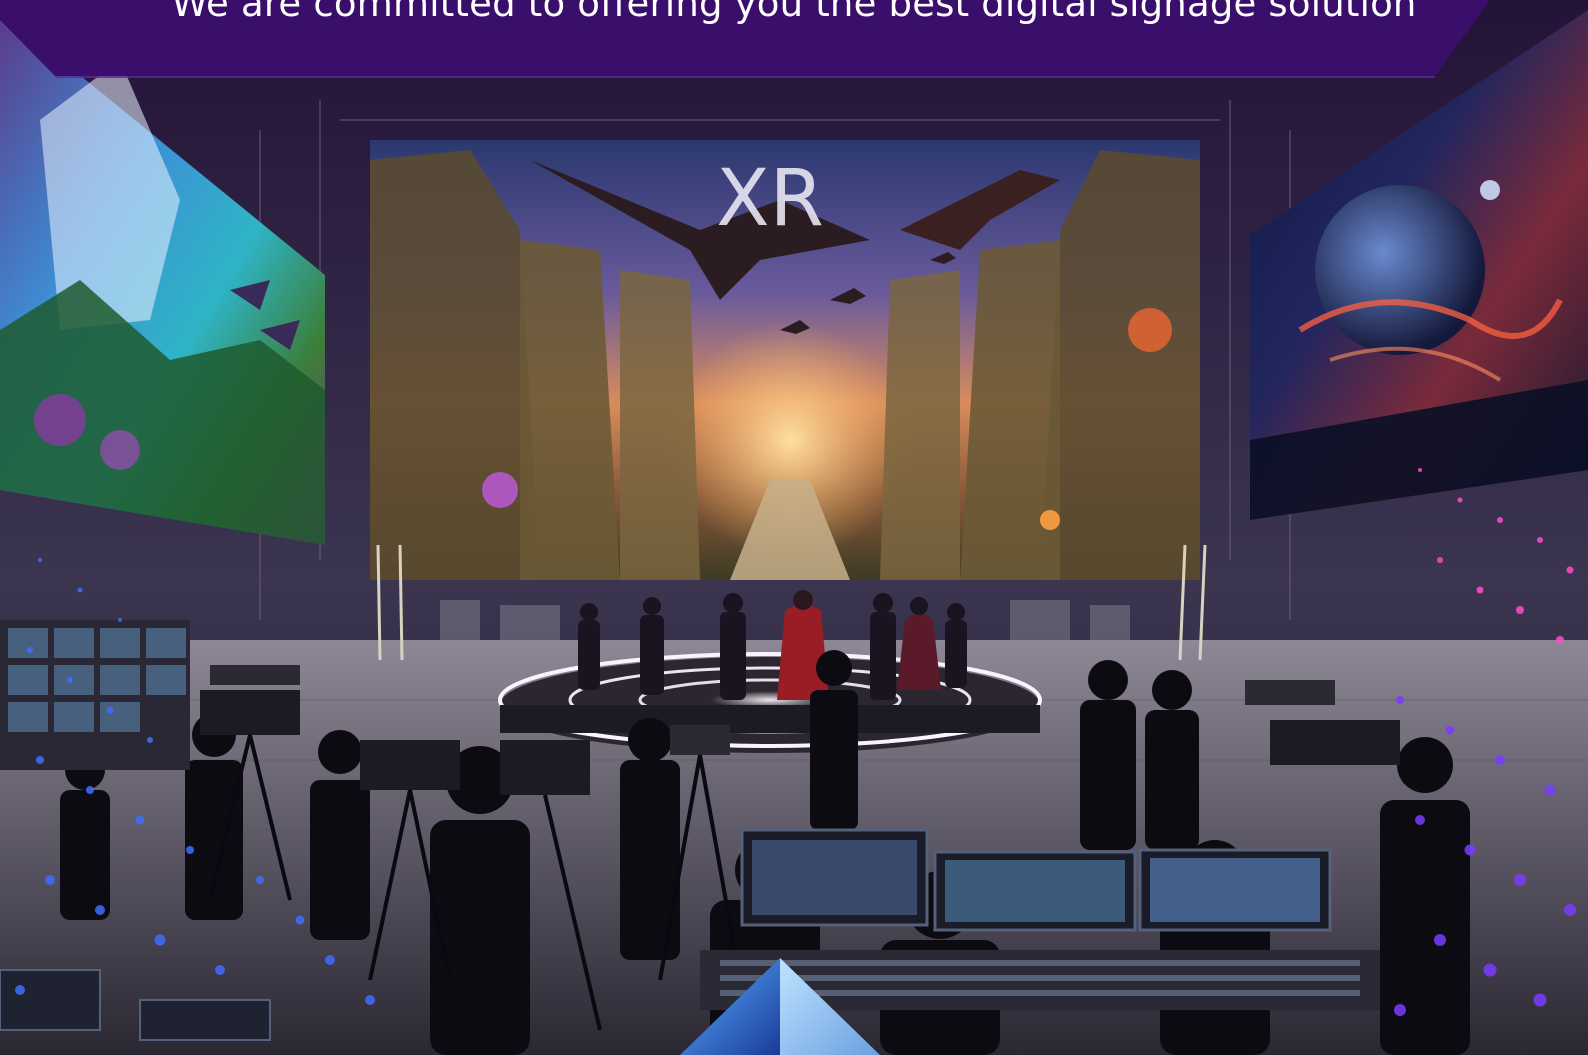 This screenshot has height=1055, width=1588. Describe the element at coordinates (770, 199) in the screenshot. I see `xr-screen-label: XR` at that location.